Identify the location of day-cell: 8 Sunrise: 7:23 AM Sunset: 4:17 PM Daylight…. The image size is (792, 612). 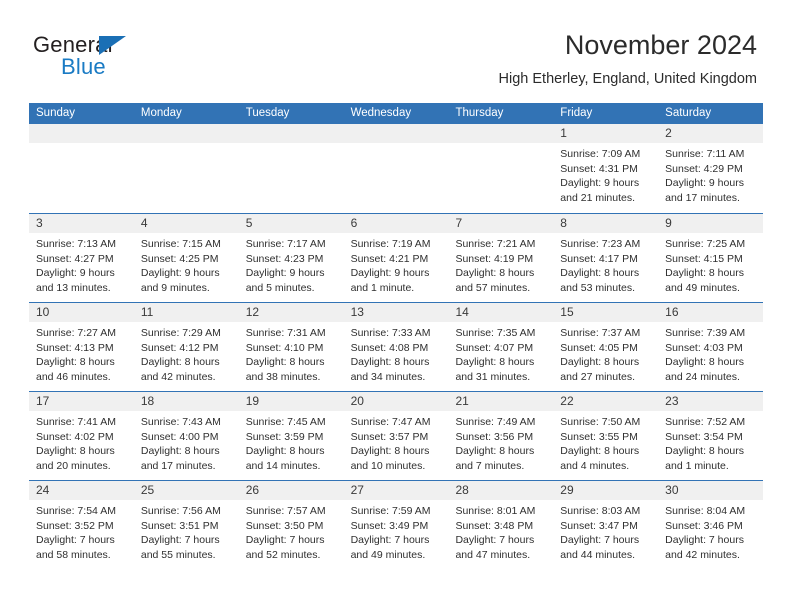
(606, 258).